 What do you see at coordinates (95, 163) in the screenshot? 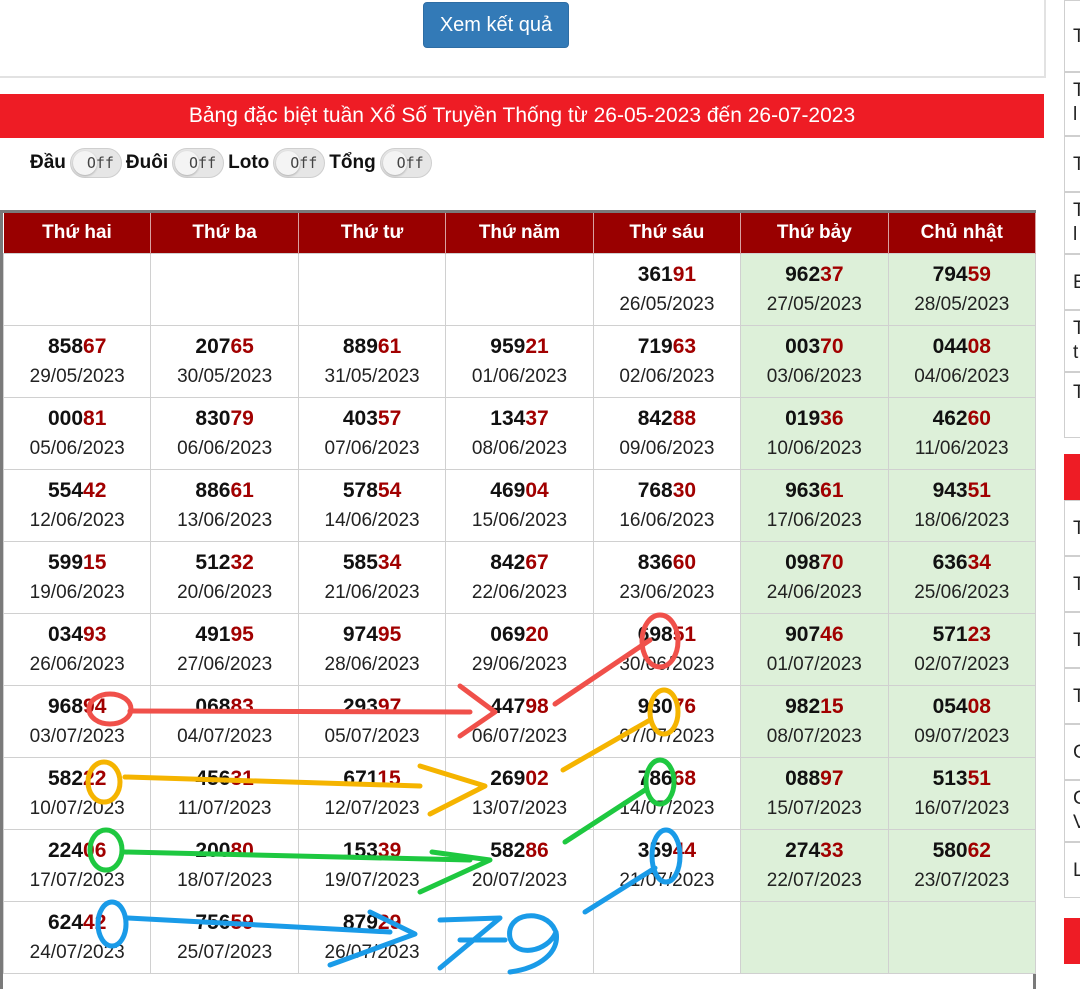
I see `toggle-dau: Off` at bounding box center [95, 163].